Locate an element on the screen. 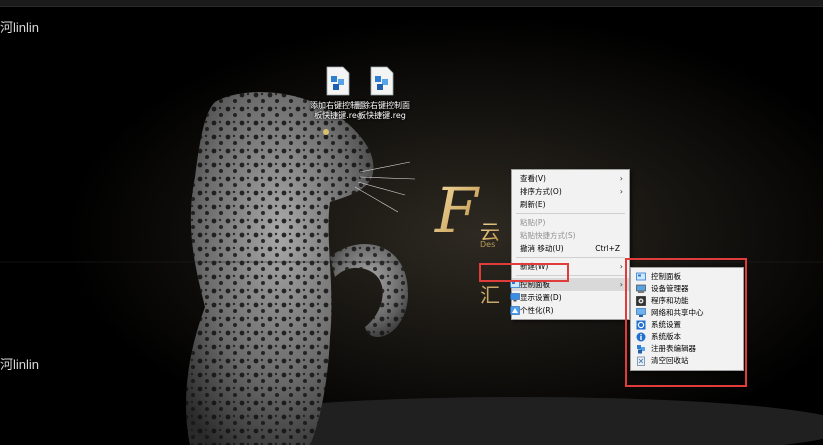  highlight-box-submenu is located at coordinates (686, 322).